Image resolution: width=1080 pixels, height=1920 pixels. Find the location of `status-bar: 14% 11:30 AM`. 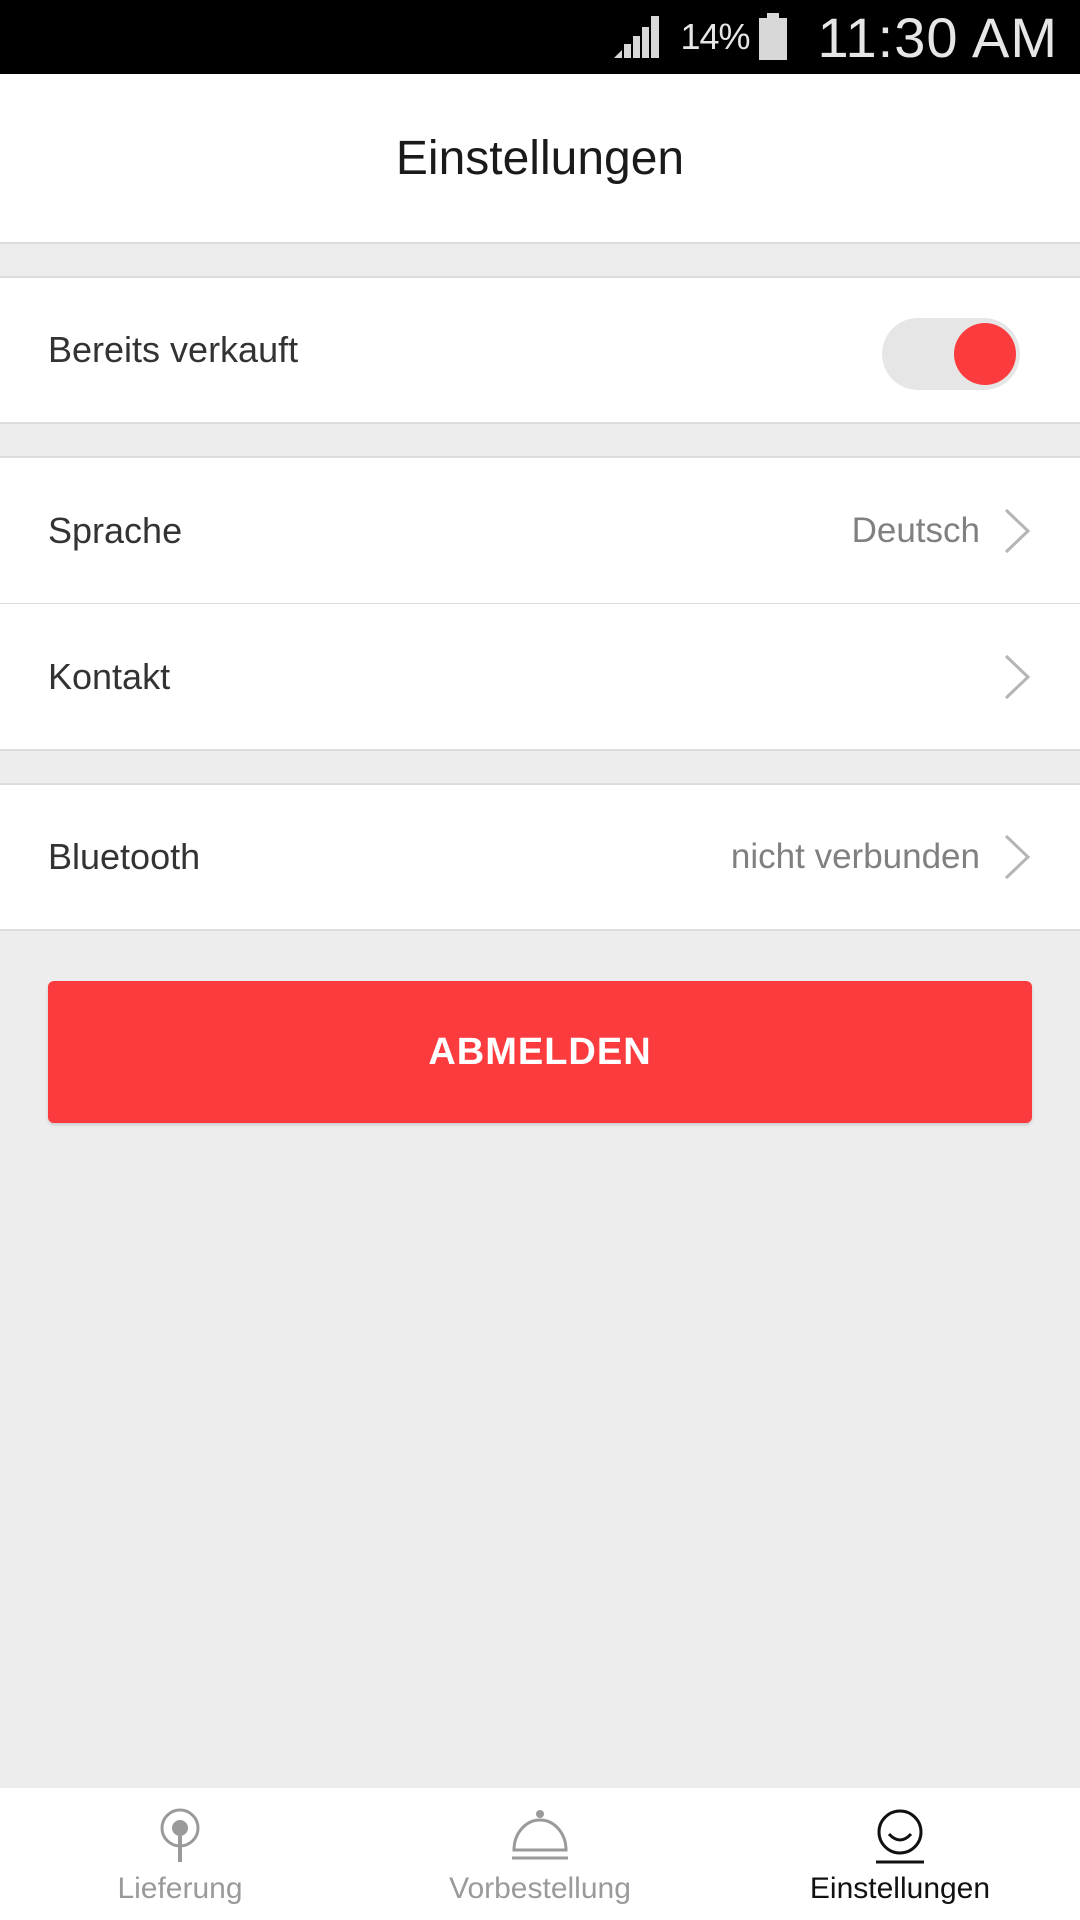

status-bar: 14% 11:30 AM is located at coordinates (540, 37).